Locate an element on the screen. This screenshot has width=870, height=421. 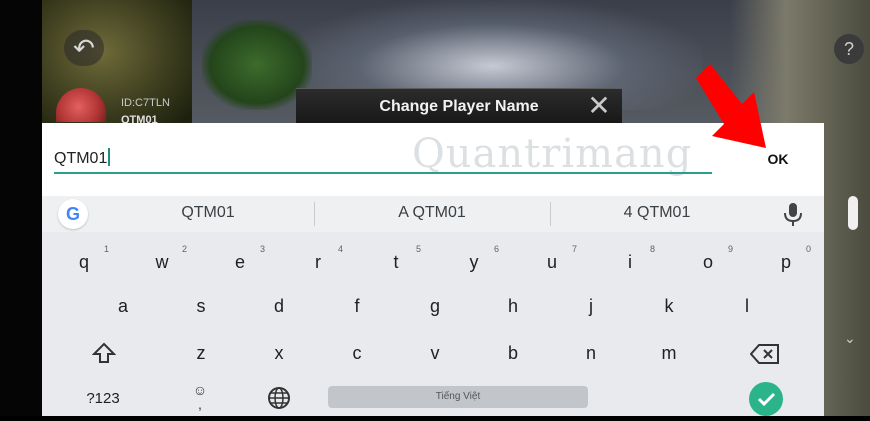
key-hint: 2 is located at coordinates (185, 249).